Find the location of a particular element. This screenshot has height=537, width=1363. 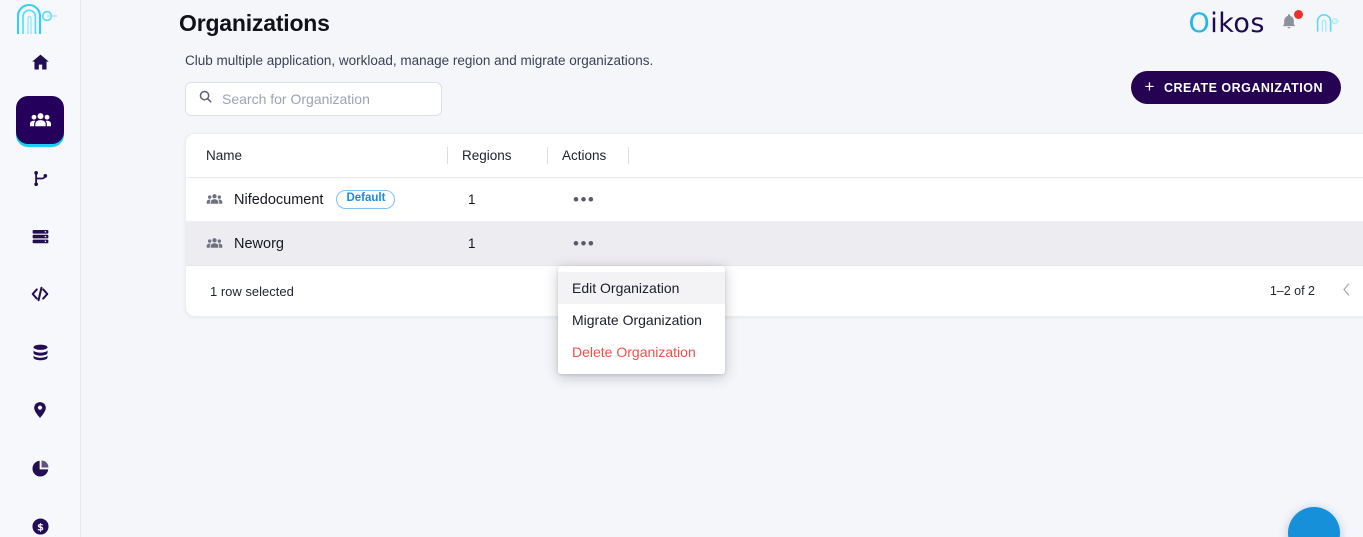

avatar is located at coordinates (1328, 23).